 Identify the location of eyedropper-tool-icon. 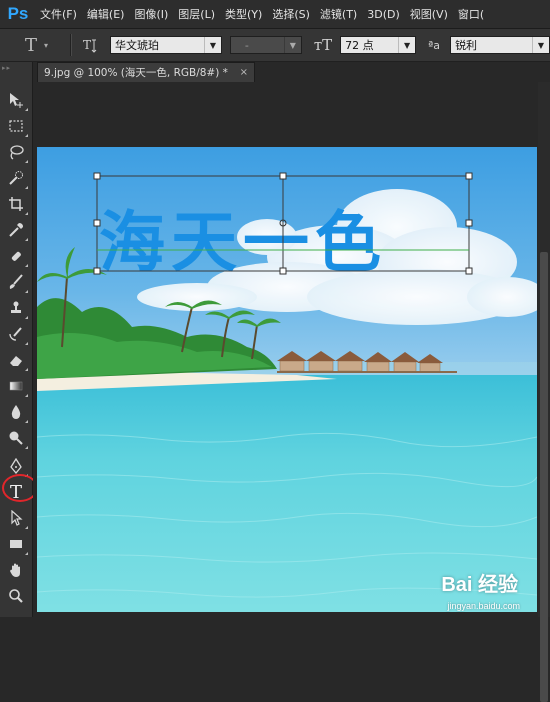
(16, 230).